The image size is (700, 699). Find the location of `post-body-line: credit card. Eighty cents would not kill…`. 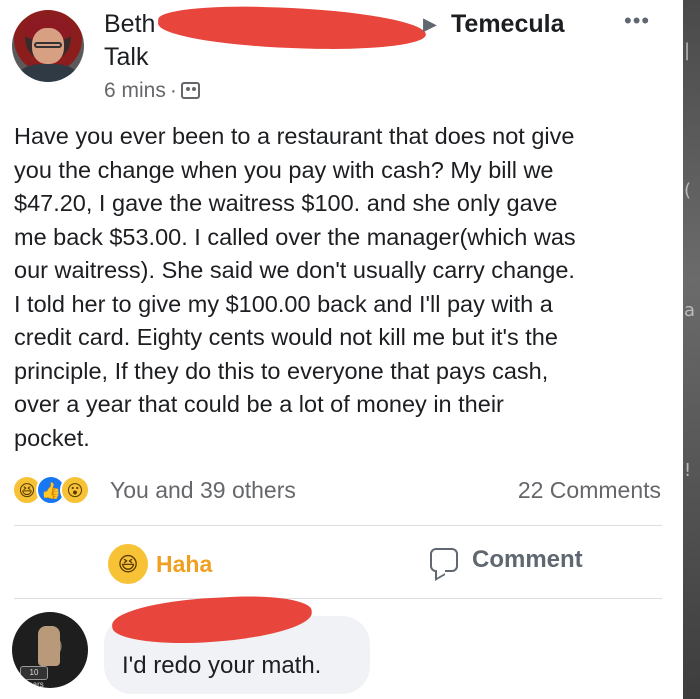

post-body-line: credit card. Eighty cents would not kill… is located at coordinates (286, 337).